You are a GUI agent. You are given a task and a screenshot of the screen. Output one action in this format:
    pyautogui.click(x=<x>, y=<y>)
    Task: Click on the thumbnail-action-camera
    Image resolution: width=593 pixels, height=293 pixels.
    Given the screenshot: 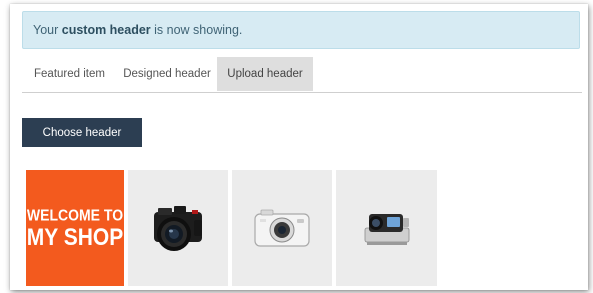 What is the action you would take?
    pyautogui.click(x=386, y=228)
    